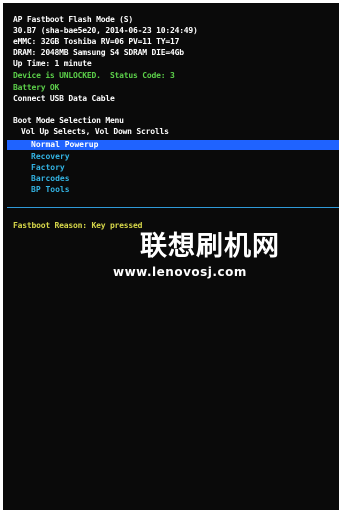 This screenshot has width=342, height=513. I want to click on fastboot-reason: Fastboot Reason: Key pressed, so click(78, 225).